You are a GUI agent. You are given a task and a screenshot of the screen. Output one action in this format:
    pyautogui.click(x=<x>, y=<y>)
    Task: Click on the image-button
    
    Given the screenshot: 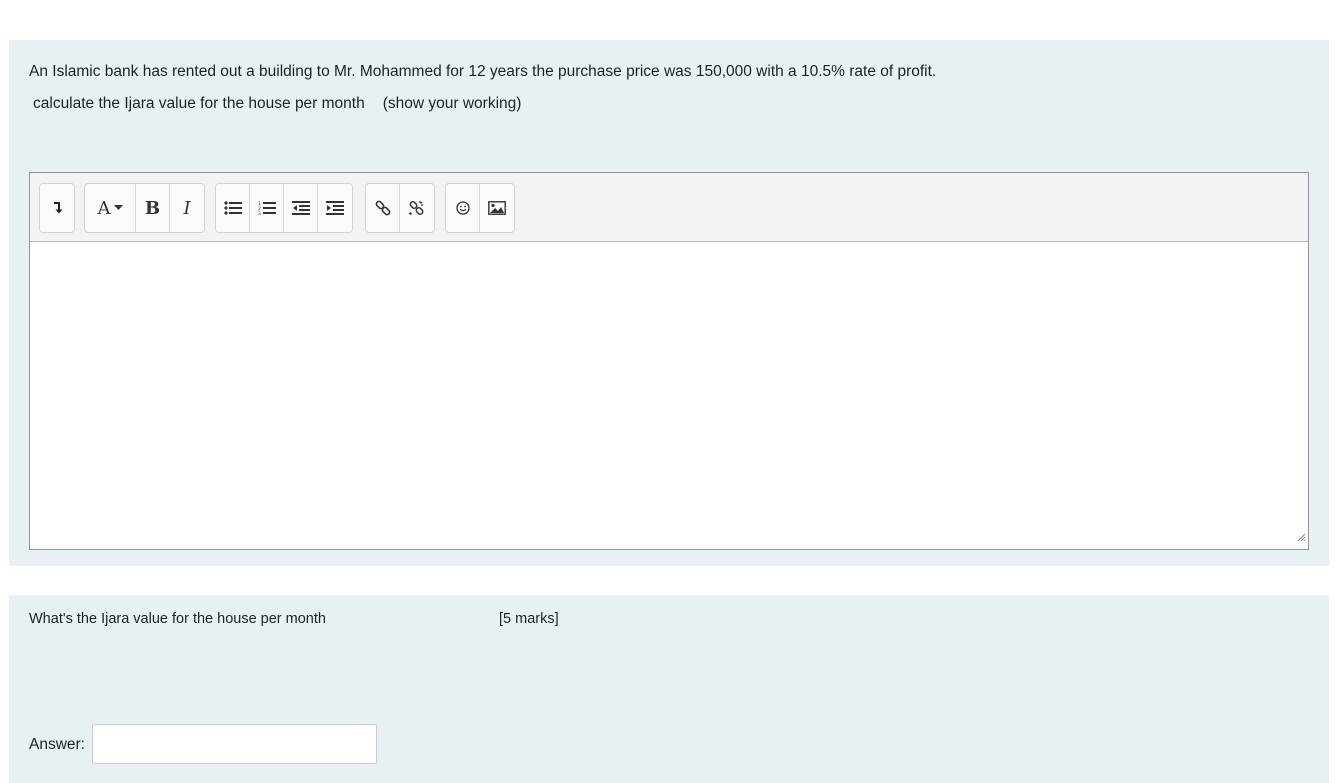 What is the action you would take?
    pyautogui.click(x=497, y=208)
    